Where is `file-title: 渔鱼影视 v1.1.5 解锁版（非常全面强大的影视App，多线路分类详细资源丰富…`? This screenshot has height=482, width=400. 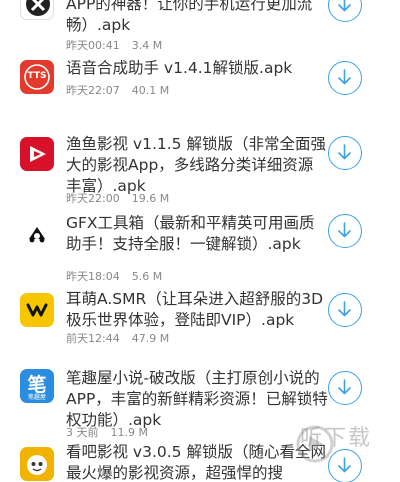 file-title: 渔鱼影视 v1.1.5 解锁版（非常全面强大的影视App，多线路分类详细资源丰富… is located at coordinates (196, 165).